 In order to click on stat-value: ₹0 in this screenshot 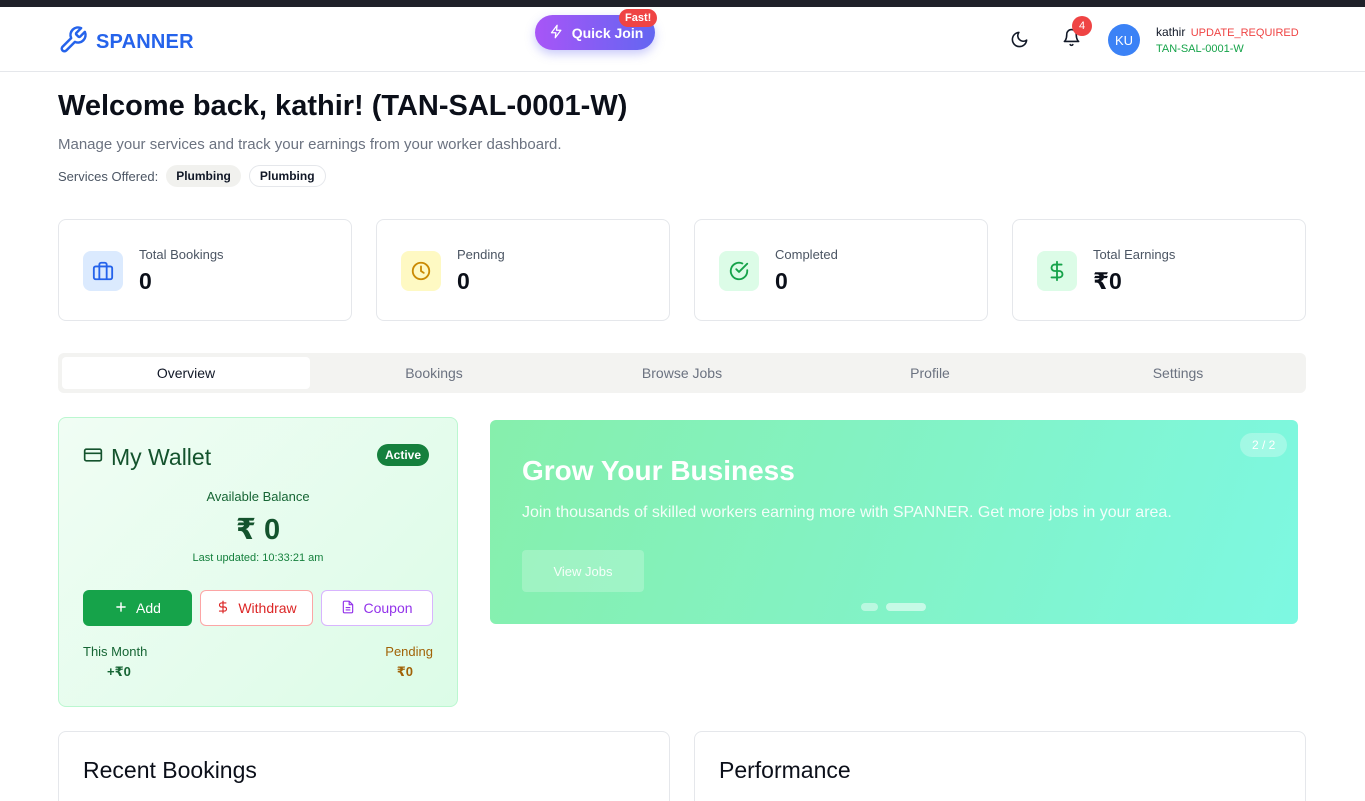, I will do `click(1107, 281)`.